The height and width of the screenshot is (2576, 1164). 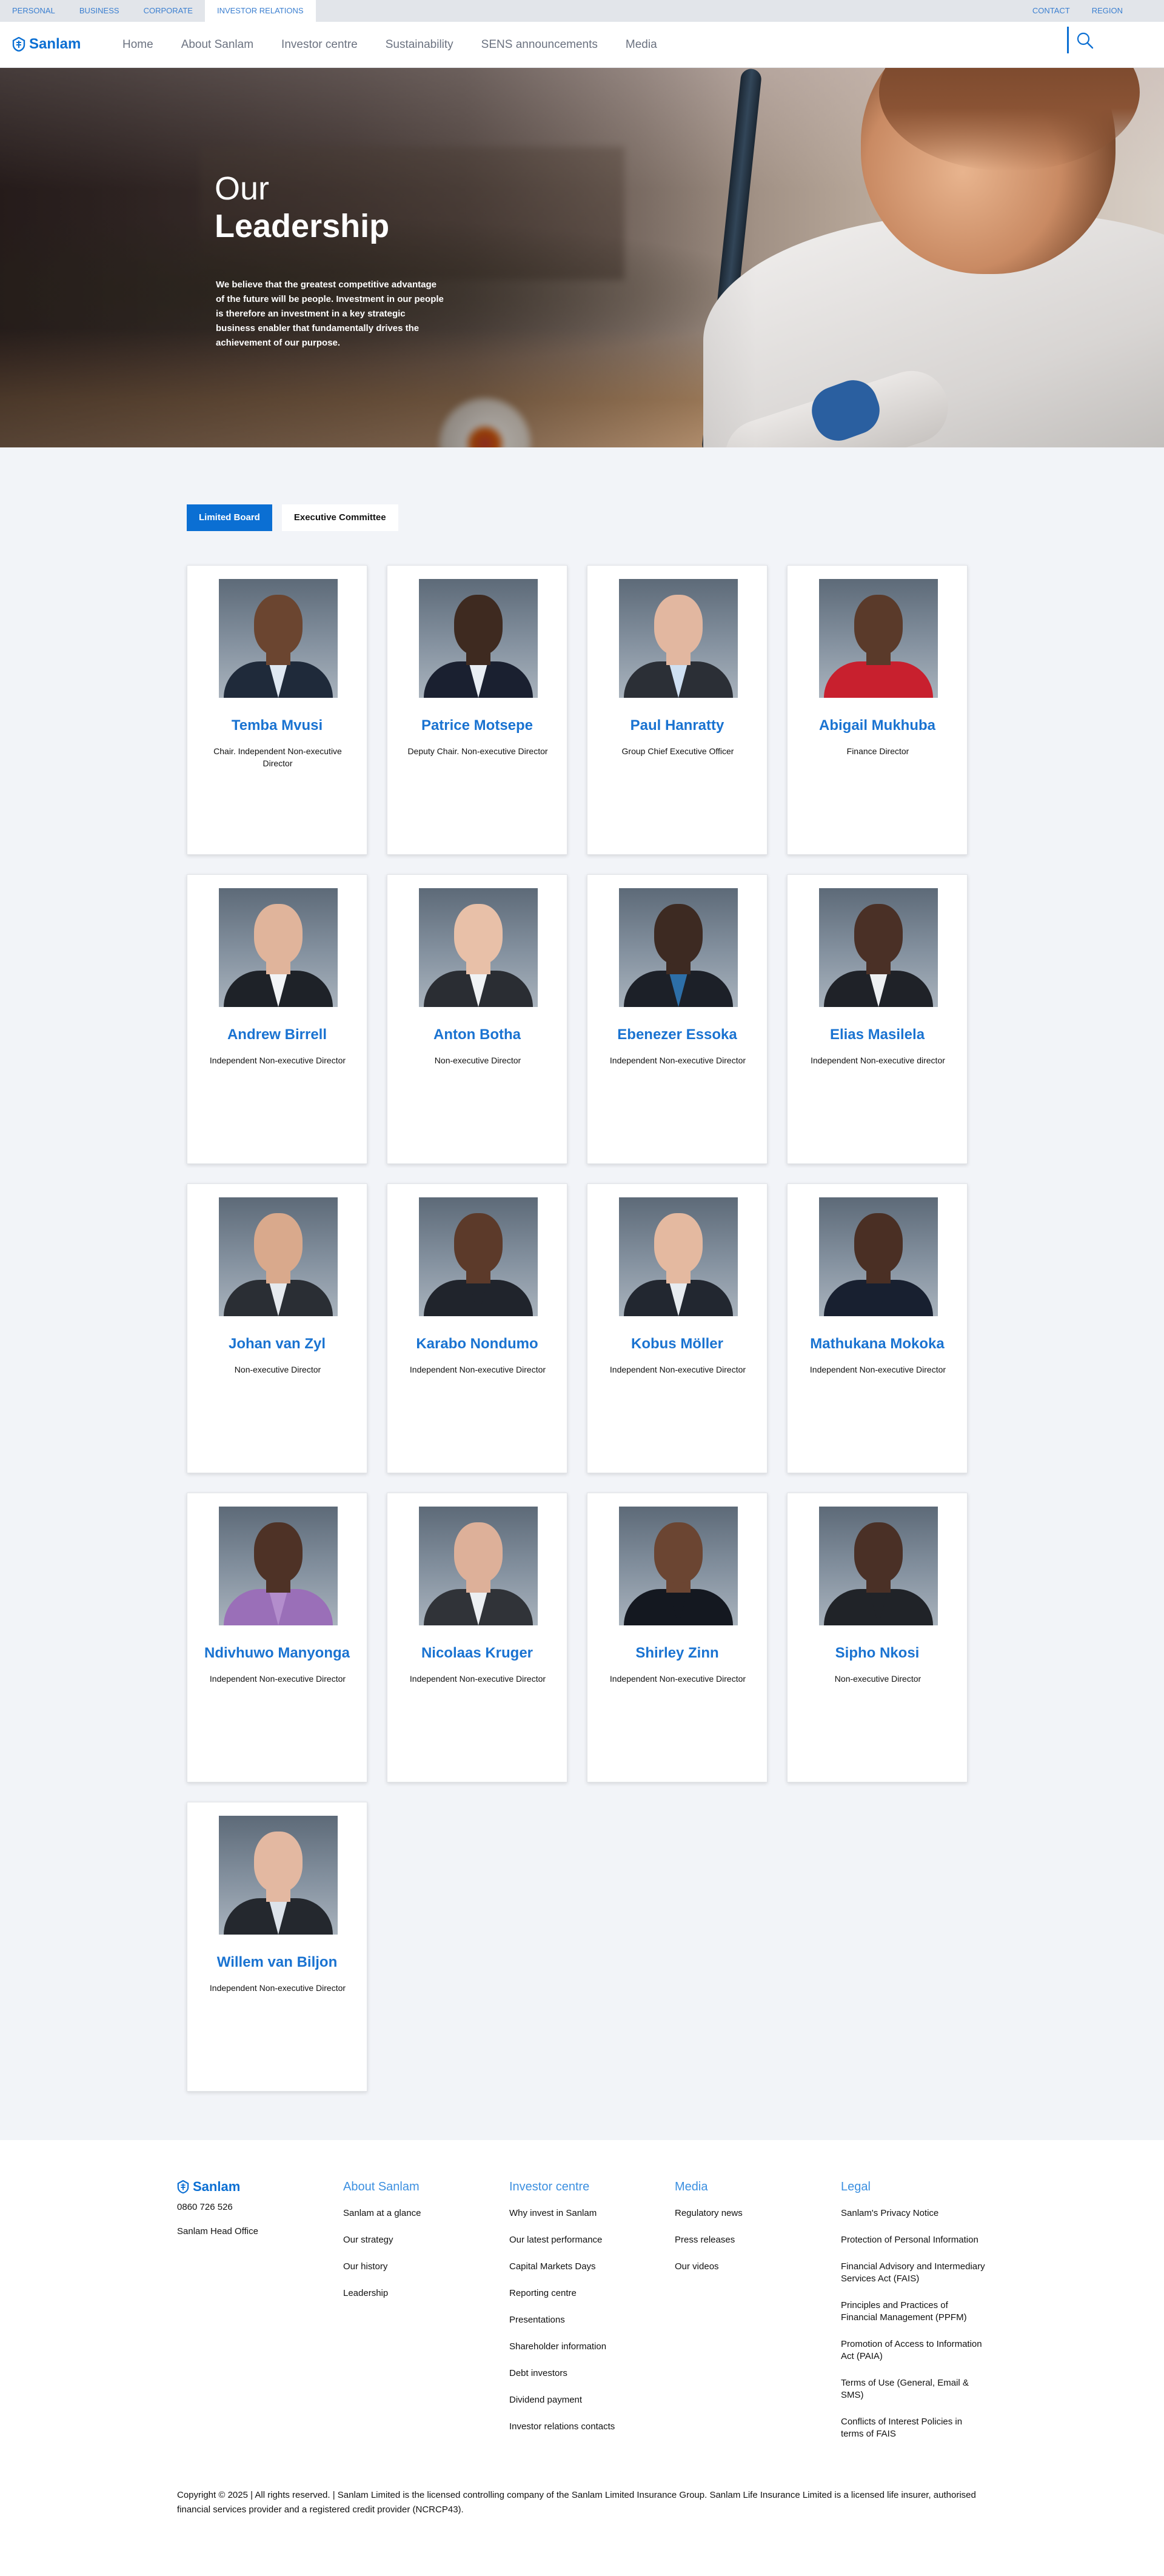 I want to click on person-name: Patrice Motsepe, so click(x=477, y=725).